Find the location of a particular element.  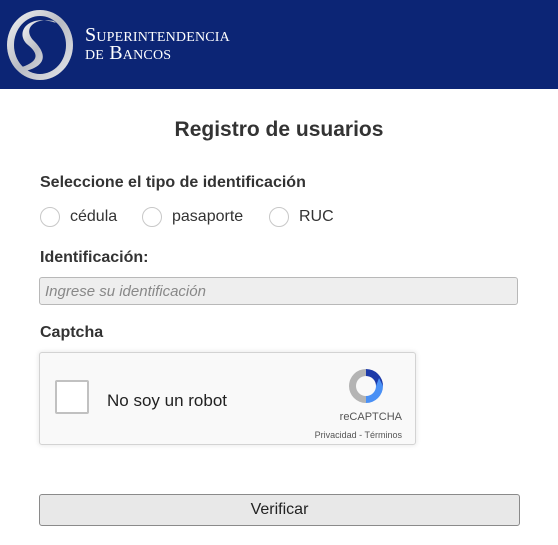

logo-line-2: de Bancos is located at coordinates (128, 53).